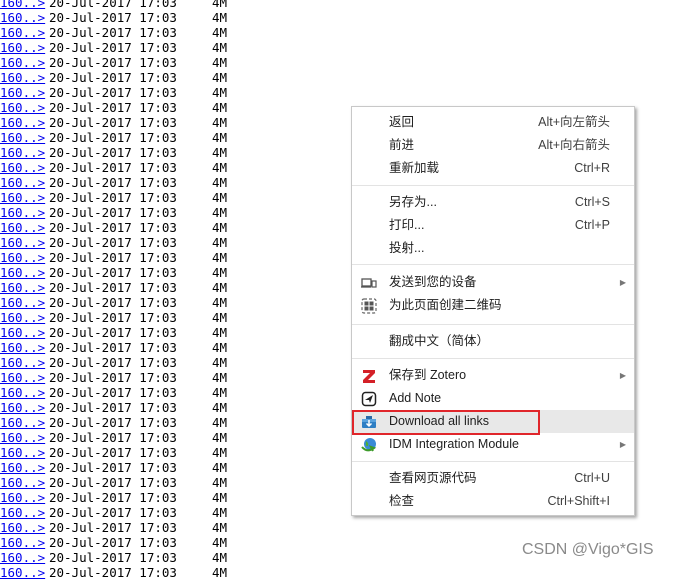  What do you see at coordinates (493, 305) in the screenshot?
I see `menu-item-create-qr-code: 为此页面创建二维码` at bounding box center [493, 305].